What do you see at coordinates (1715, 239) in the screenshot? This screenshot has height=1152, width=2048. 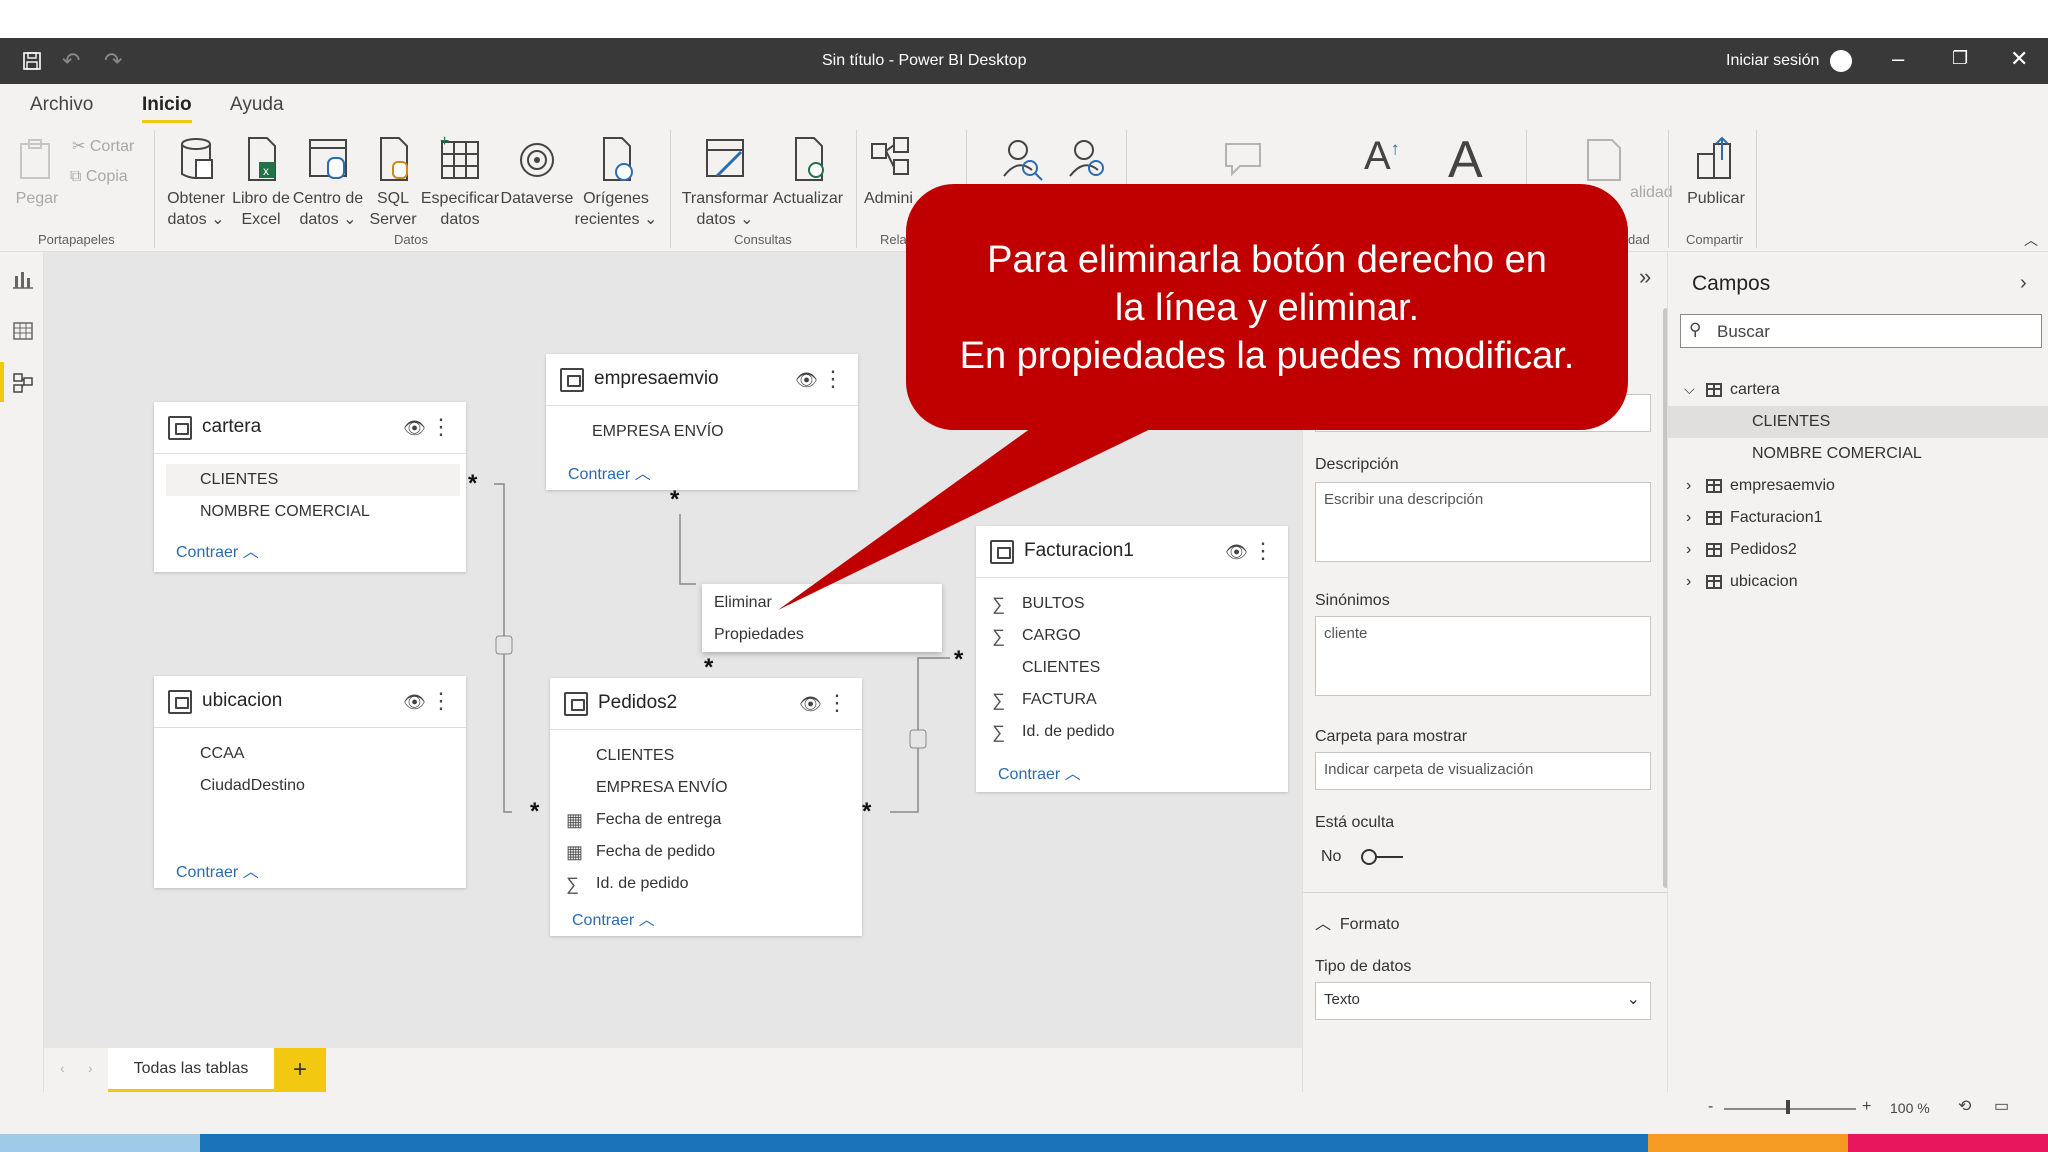 I see `group-share: Compartir` at bounding box center [1715, 239].